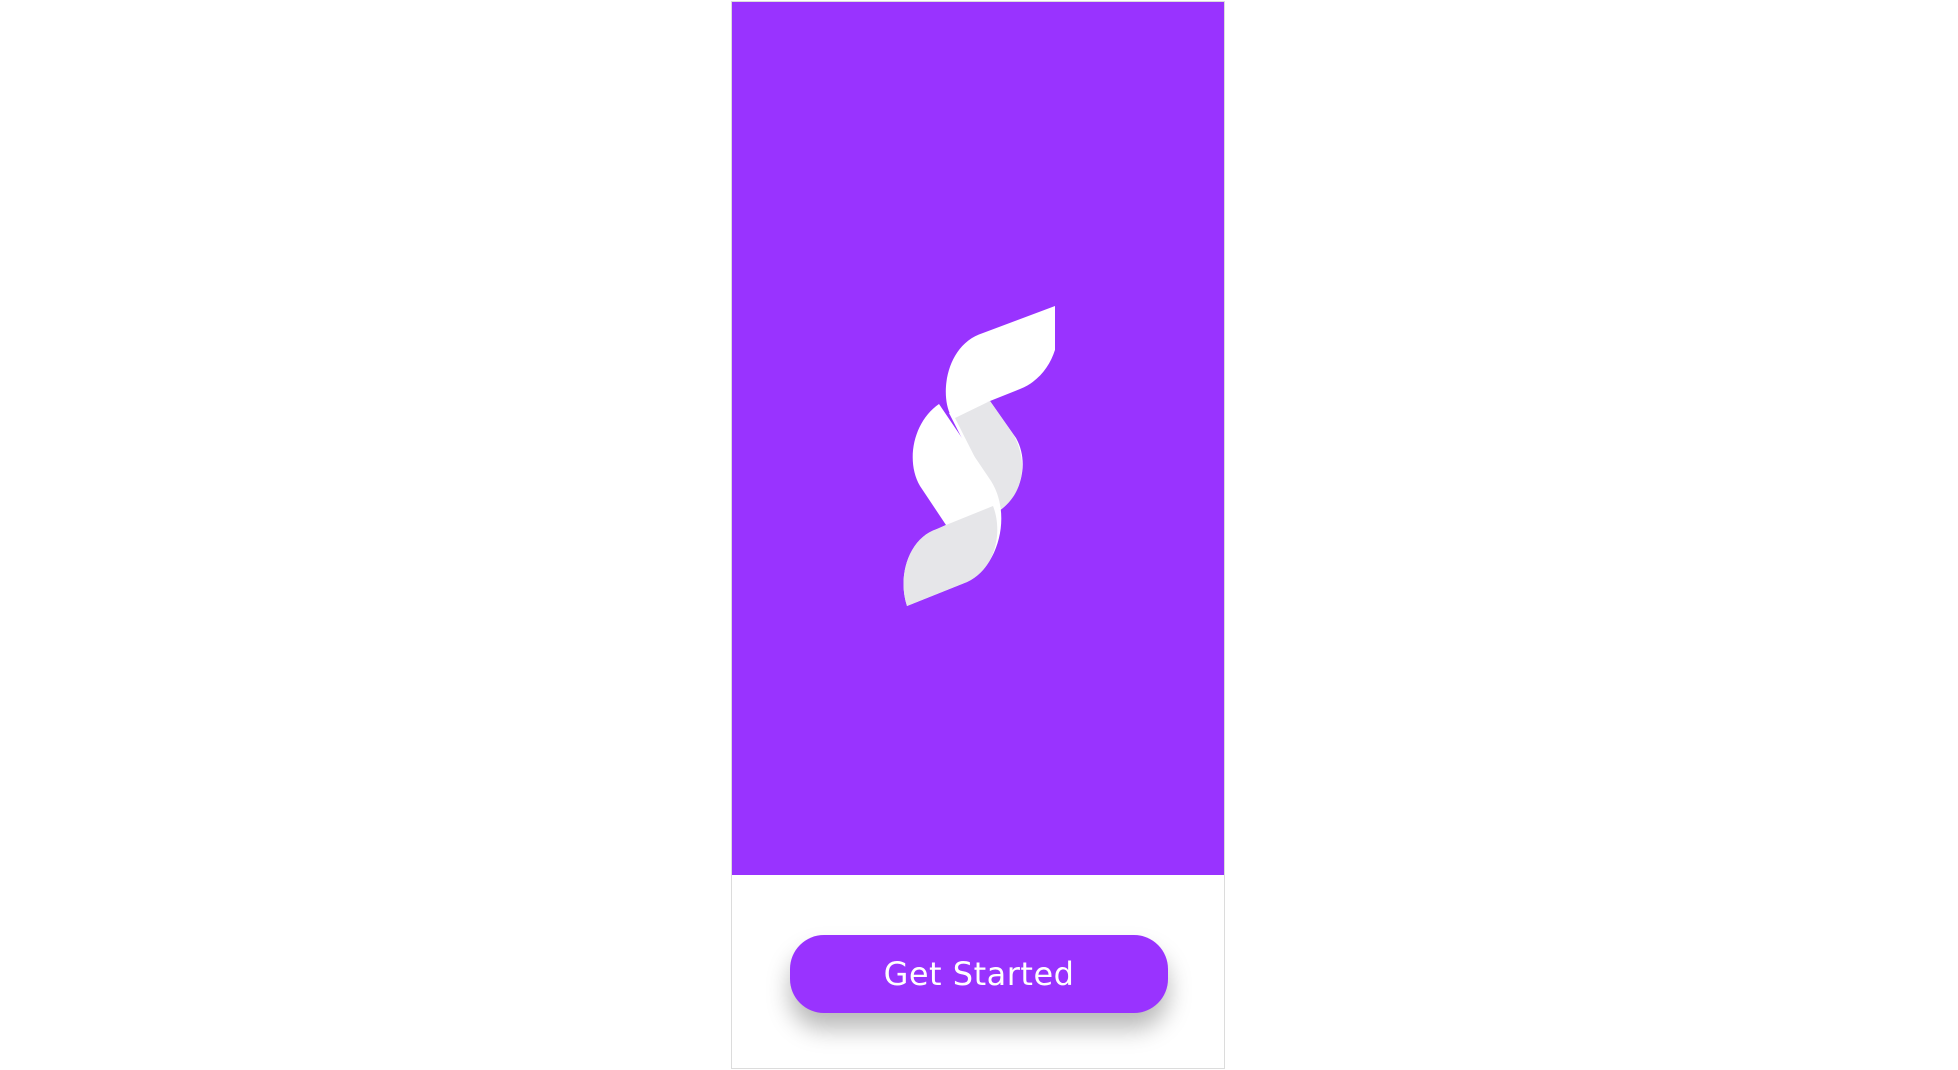 The width and height of the screenshot is (1958, 1070). I want to click on get-started-button: Get Started, so click(979, 974).